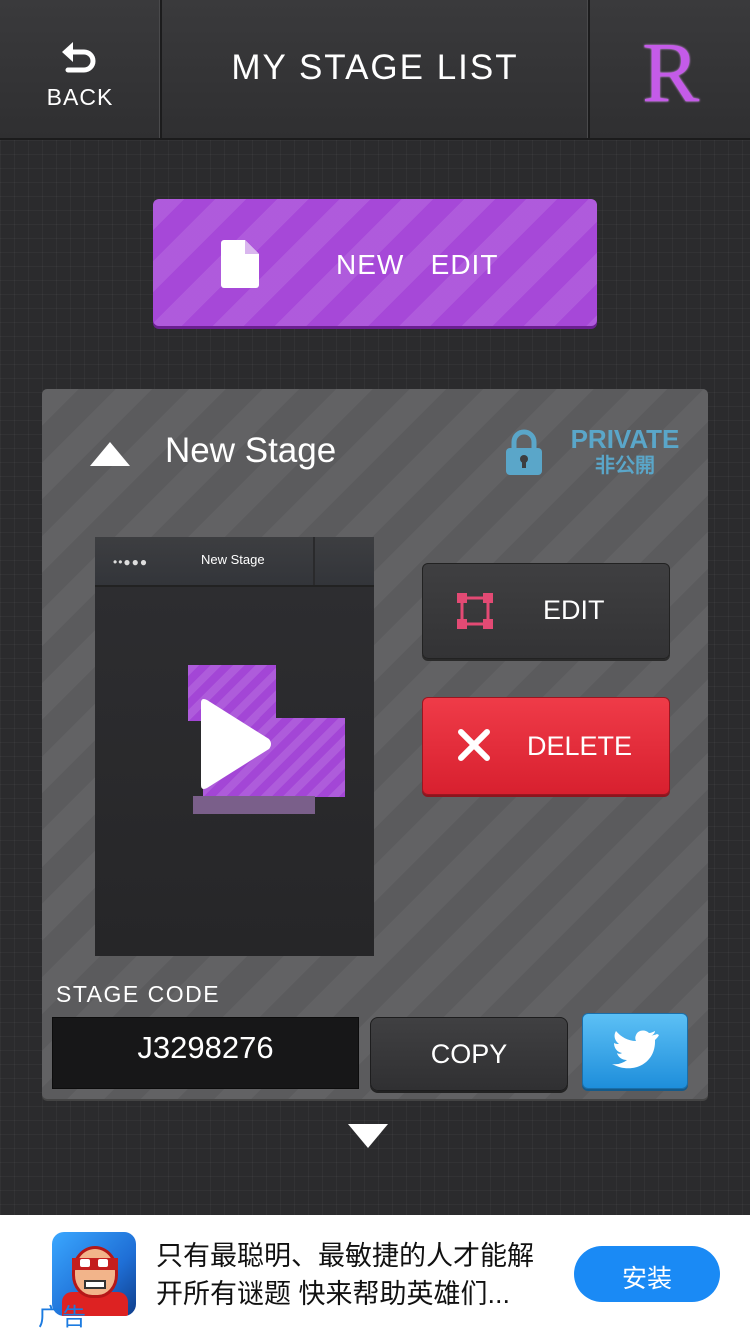 The height and width of the screenshot is (1334, 750). Describe the element at coordinates (240, 264) in the screenshot. I see `document-icon` at that location.